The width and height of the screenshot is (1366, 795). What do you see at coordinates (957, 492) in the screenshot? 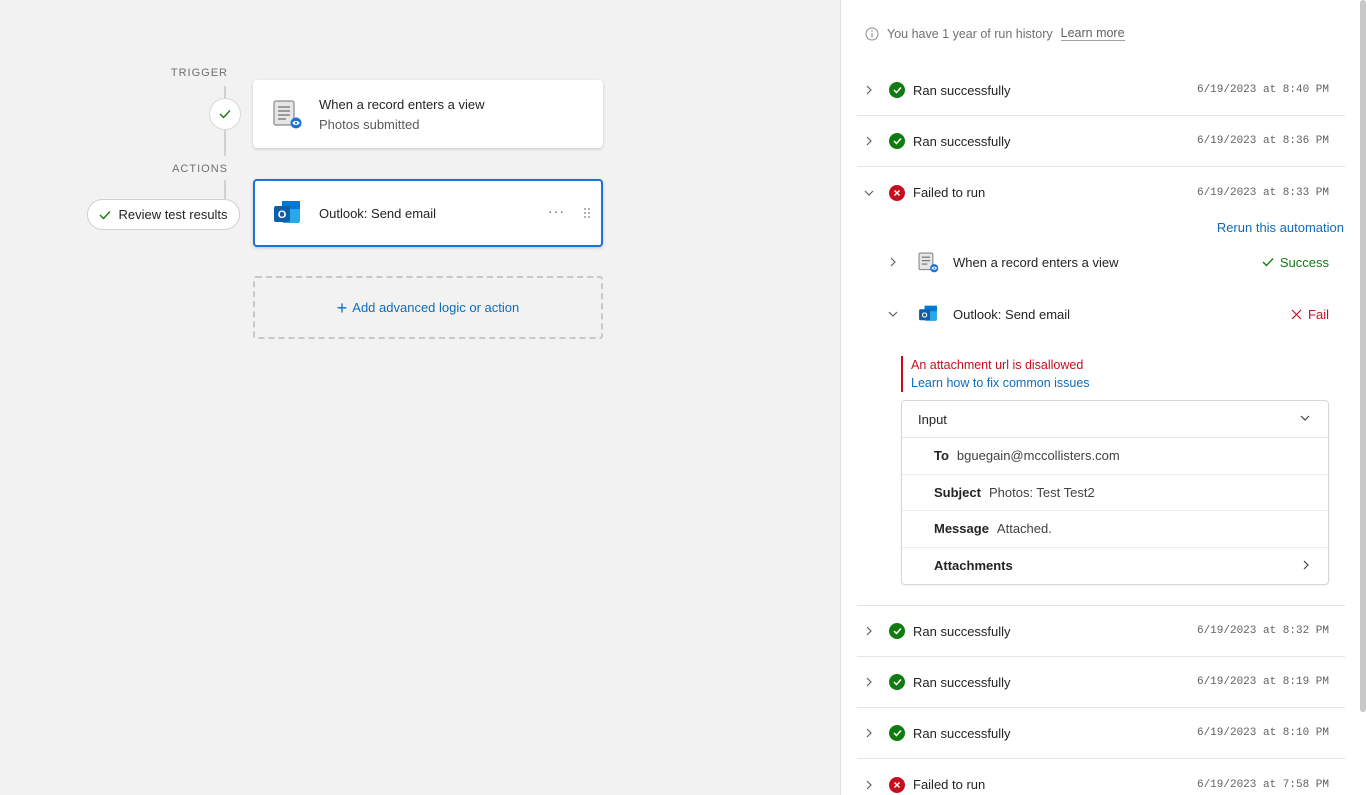
I see `field-key: Subject` at bounding box center [957, 492].